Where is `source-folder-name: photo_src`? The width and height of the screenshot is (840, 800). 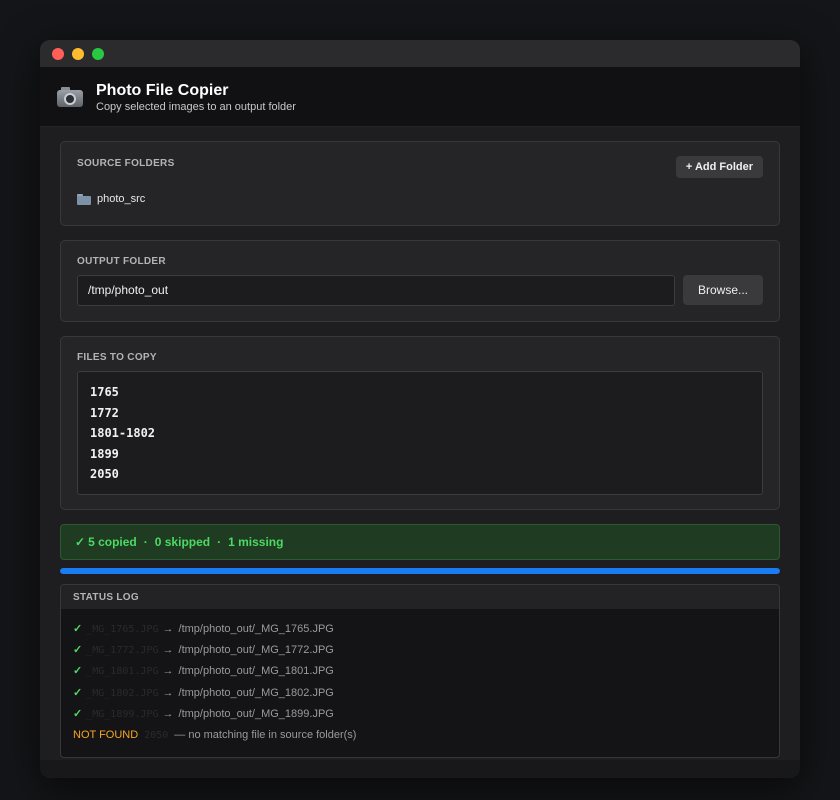
source-folder-name: photo_src is located at coordinates (121, 199).